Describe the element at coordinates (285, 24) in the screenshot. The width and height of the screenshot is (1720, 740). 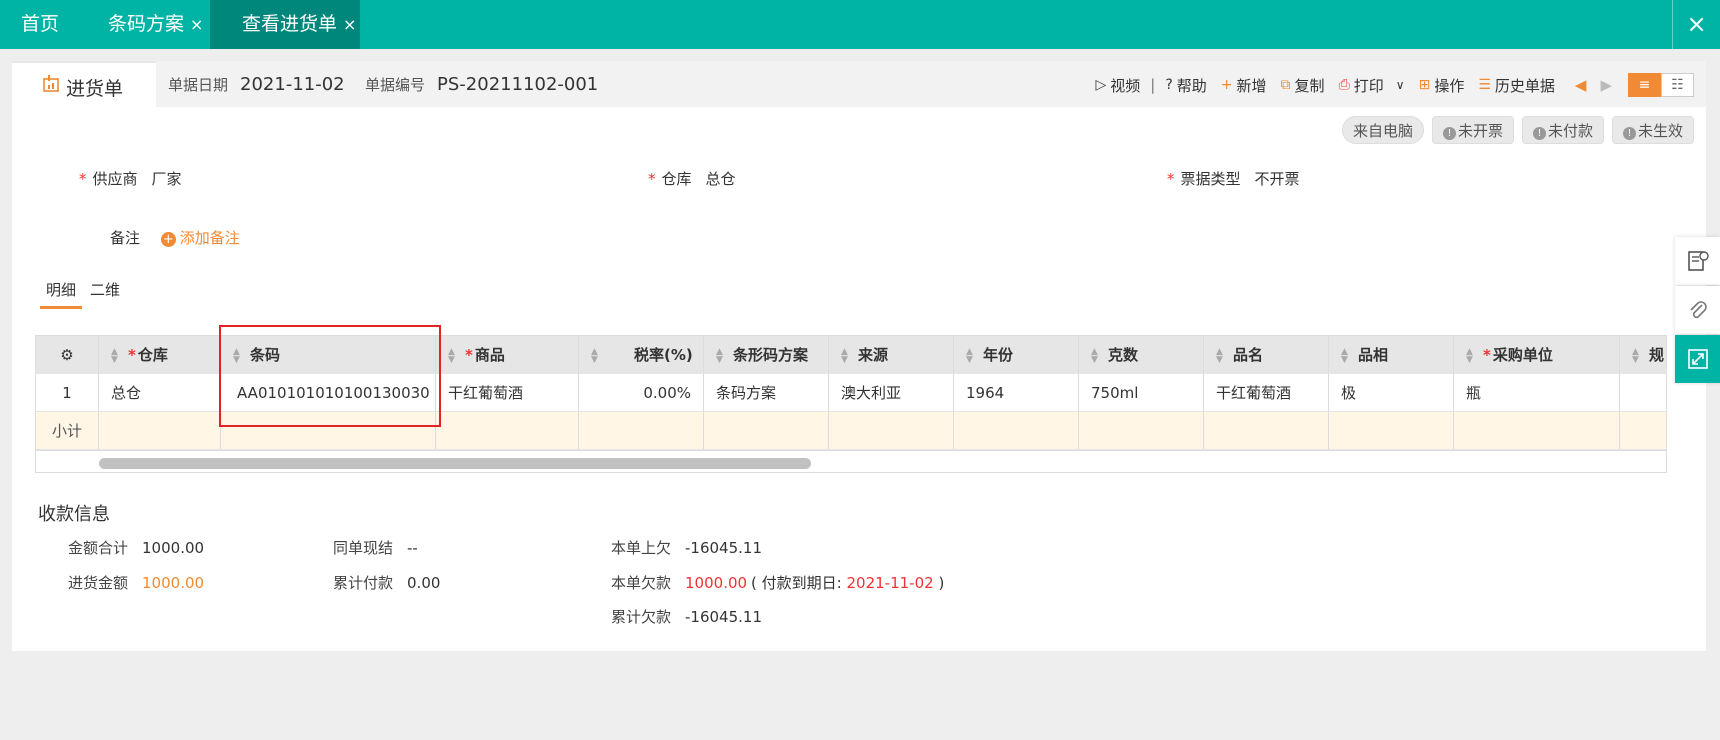
I see `tab-view-purchase: 查看进货单 ×` at that location.